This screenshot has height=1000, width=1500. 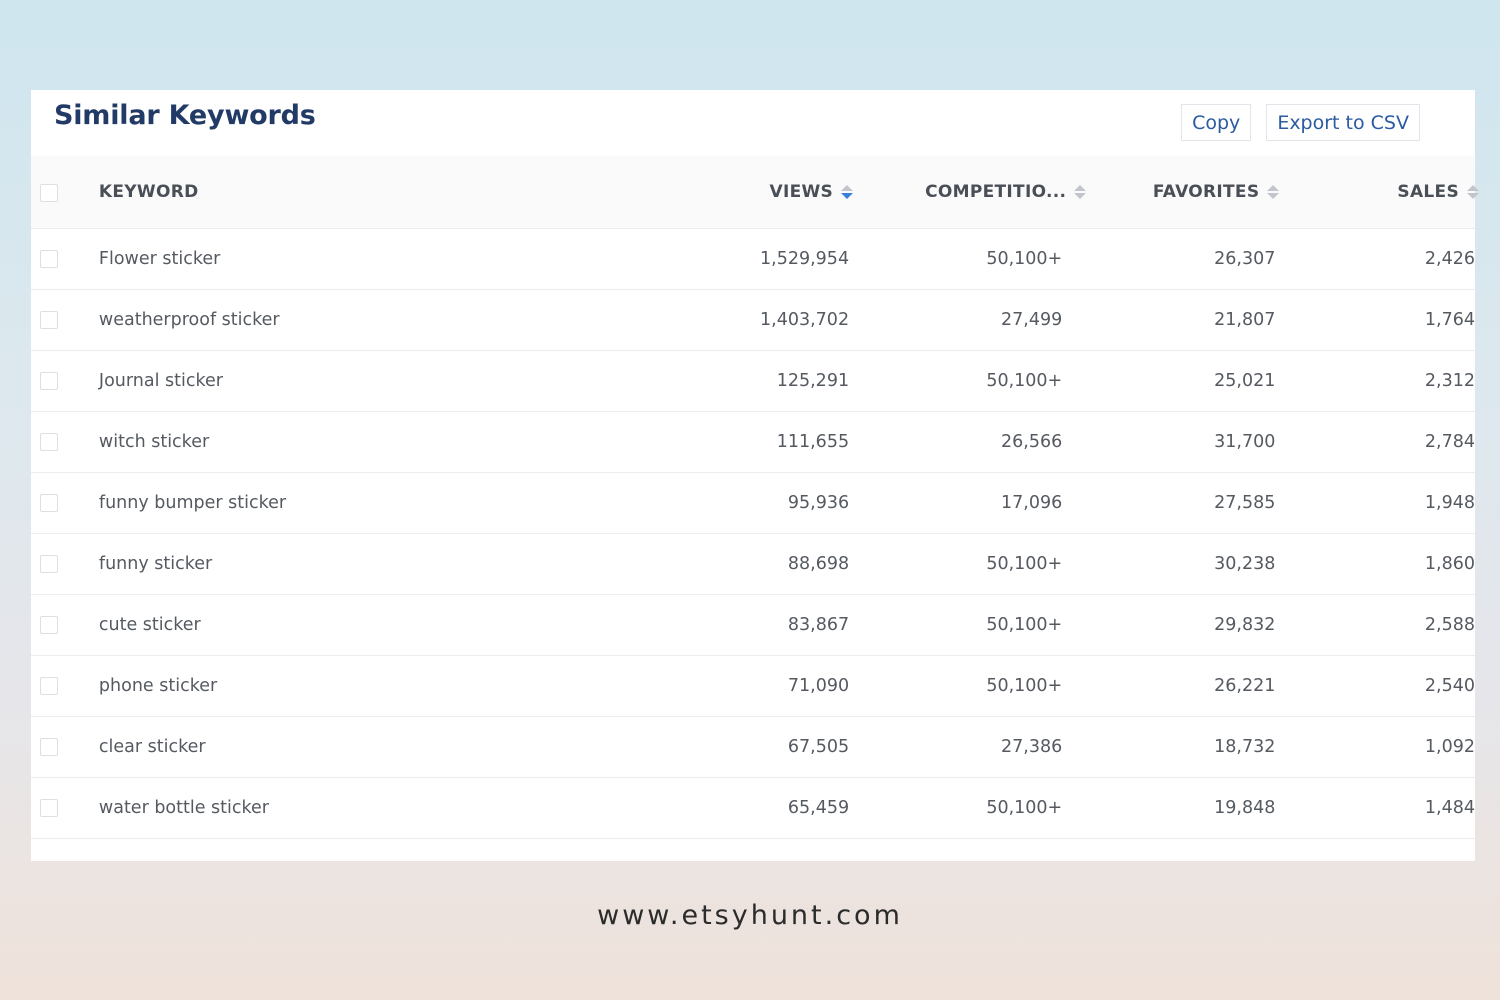 I want to click on keyword-cell: phone sticker, so click(x=391, y=685).